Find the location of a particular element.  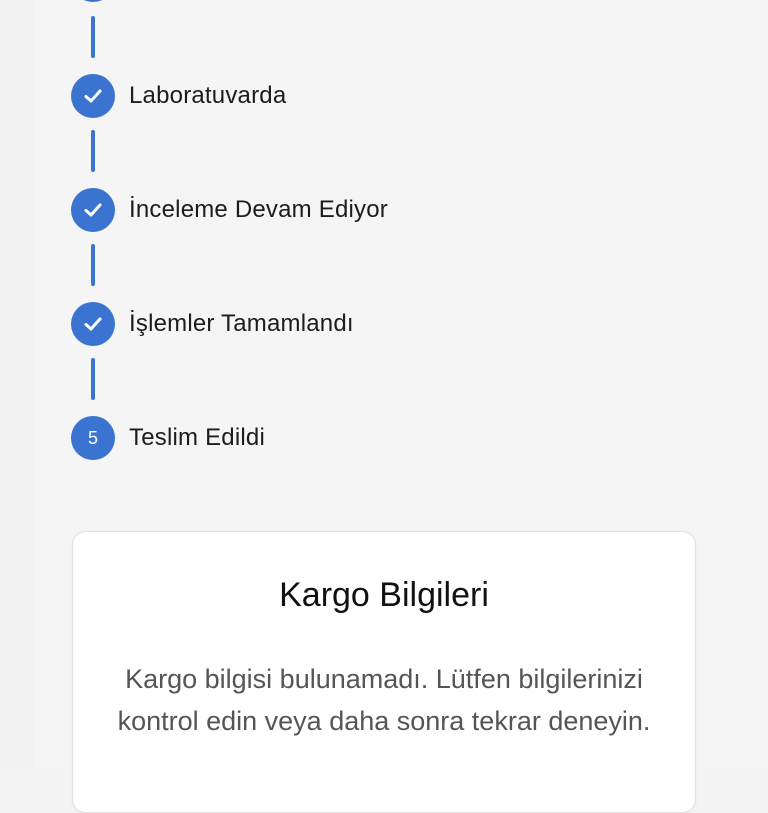

cargo-title: Kargo Bilgileri is located at coordinates (384, 595).